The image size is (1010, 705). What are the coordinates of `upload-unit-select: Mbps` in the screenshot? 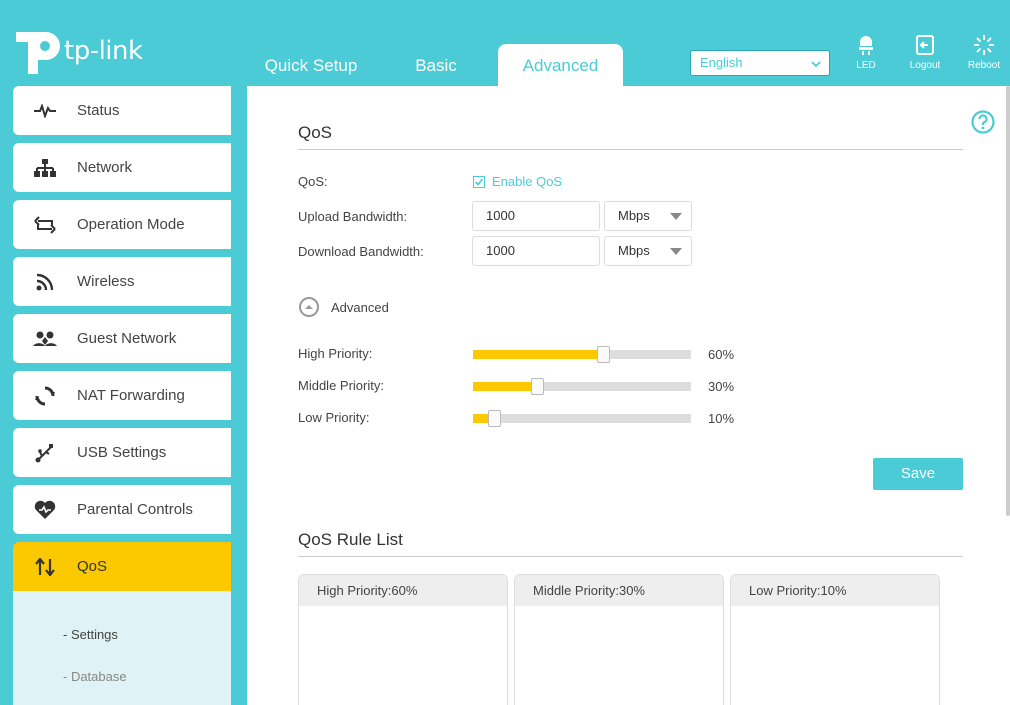 It's located at (648, 216).